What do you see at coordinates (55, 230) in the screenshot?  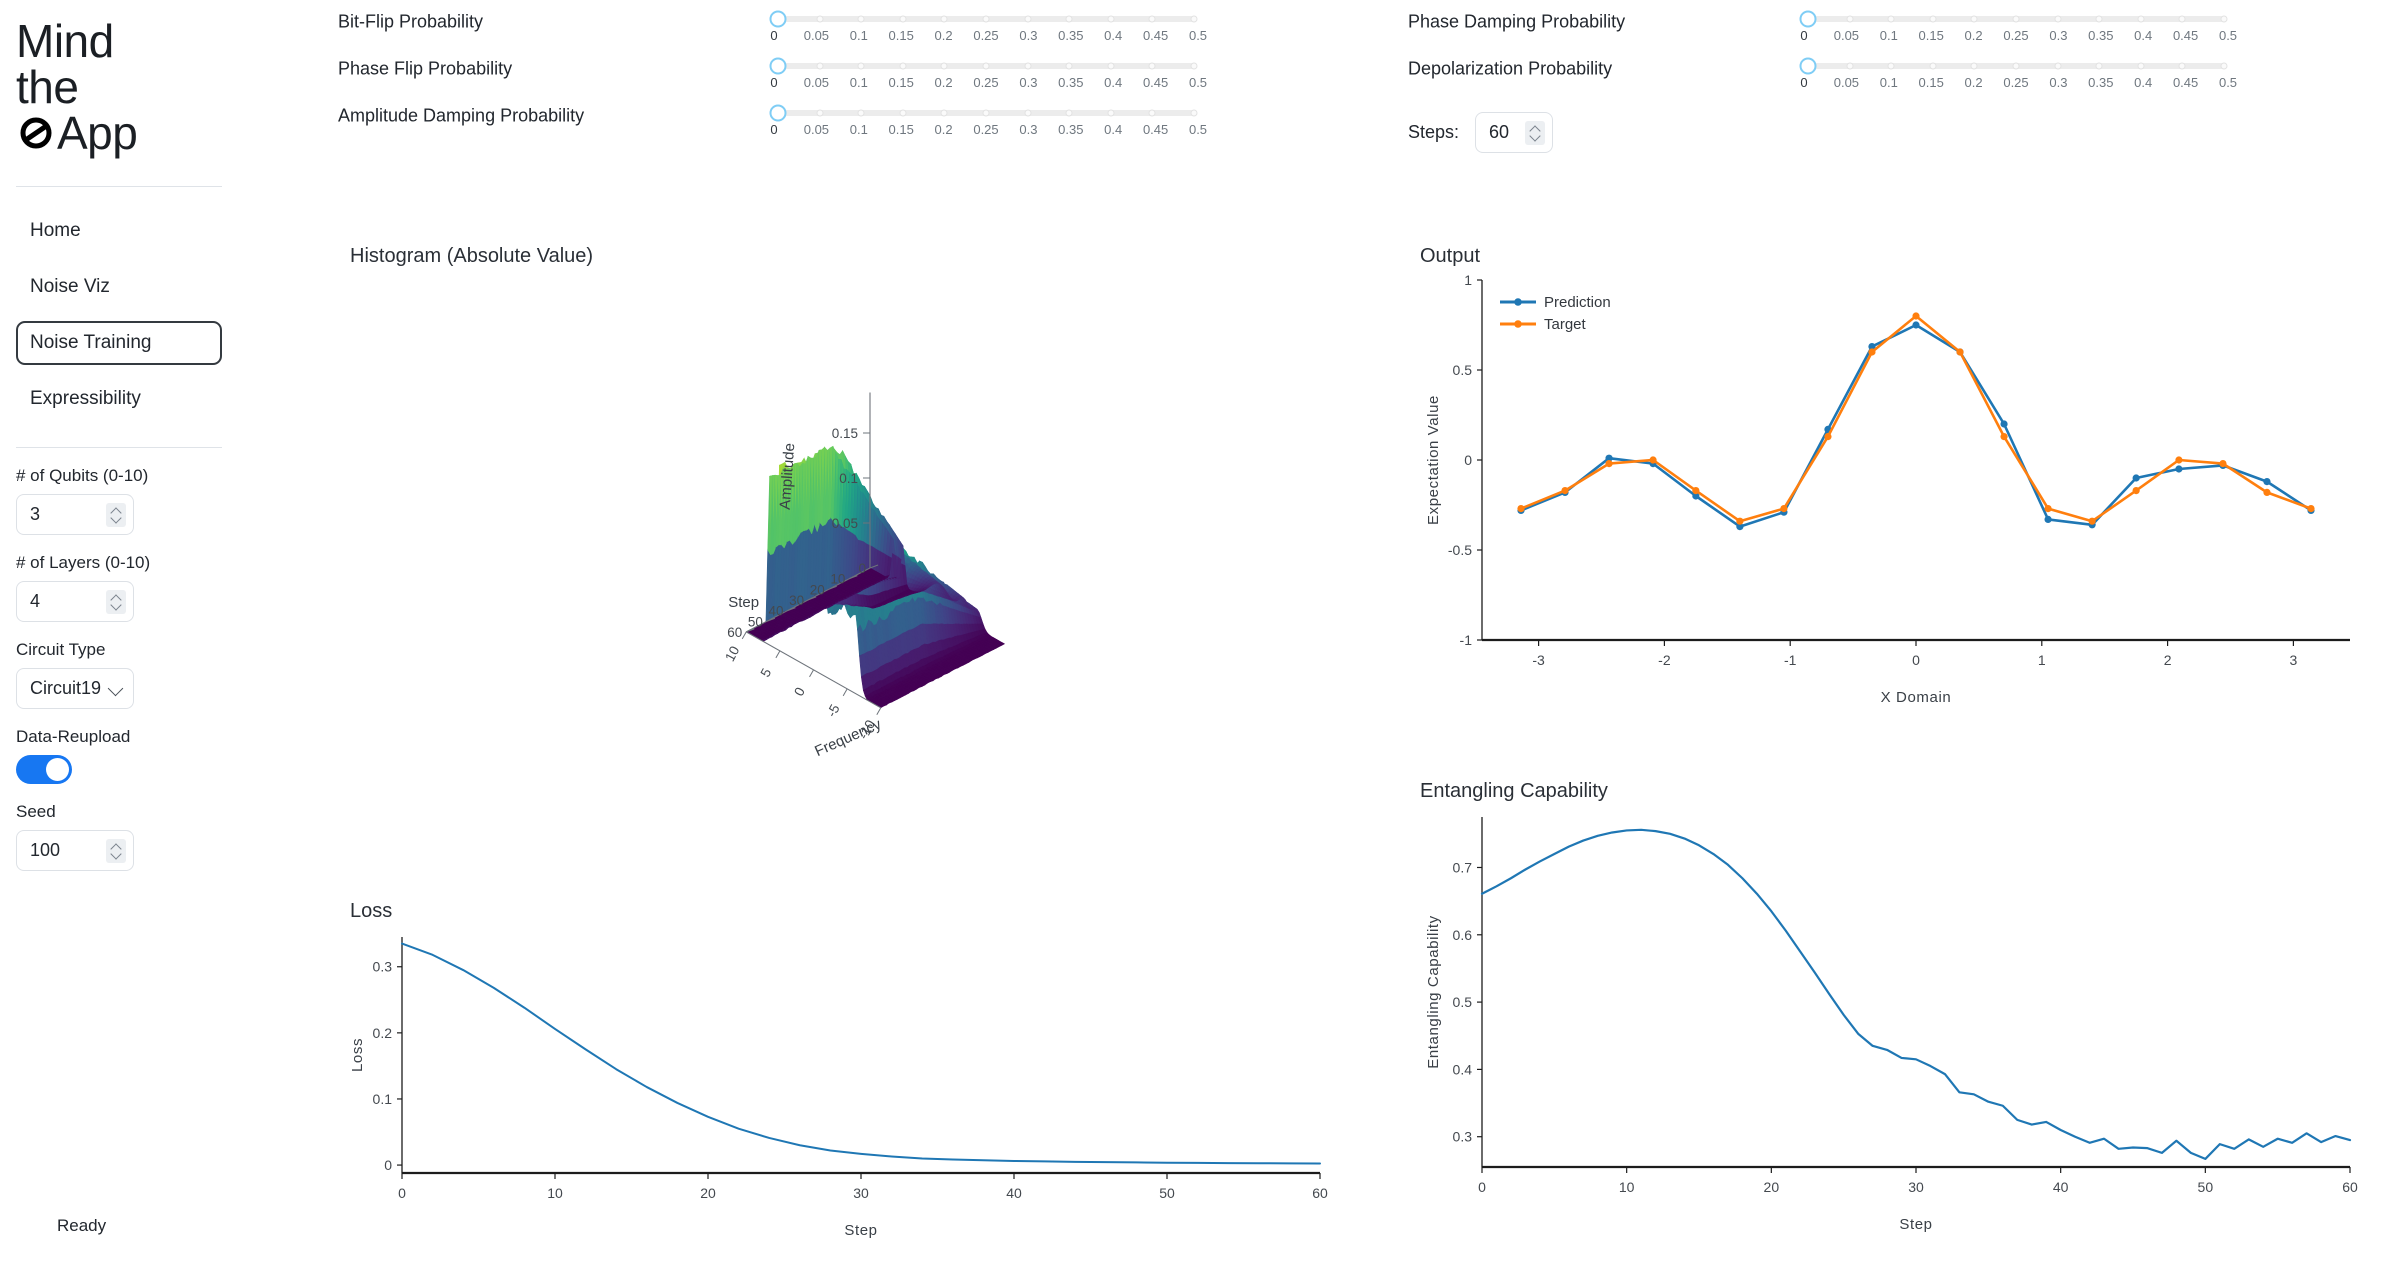 I see `sidebar-item-home-label: Home` at bounding box center [55, 230].